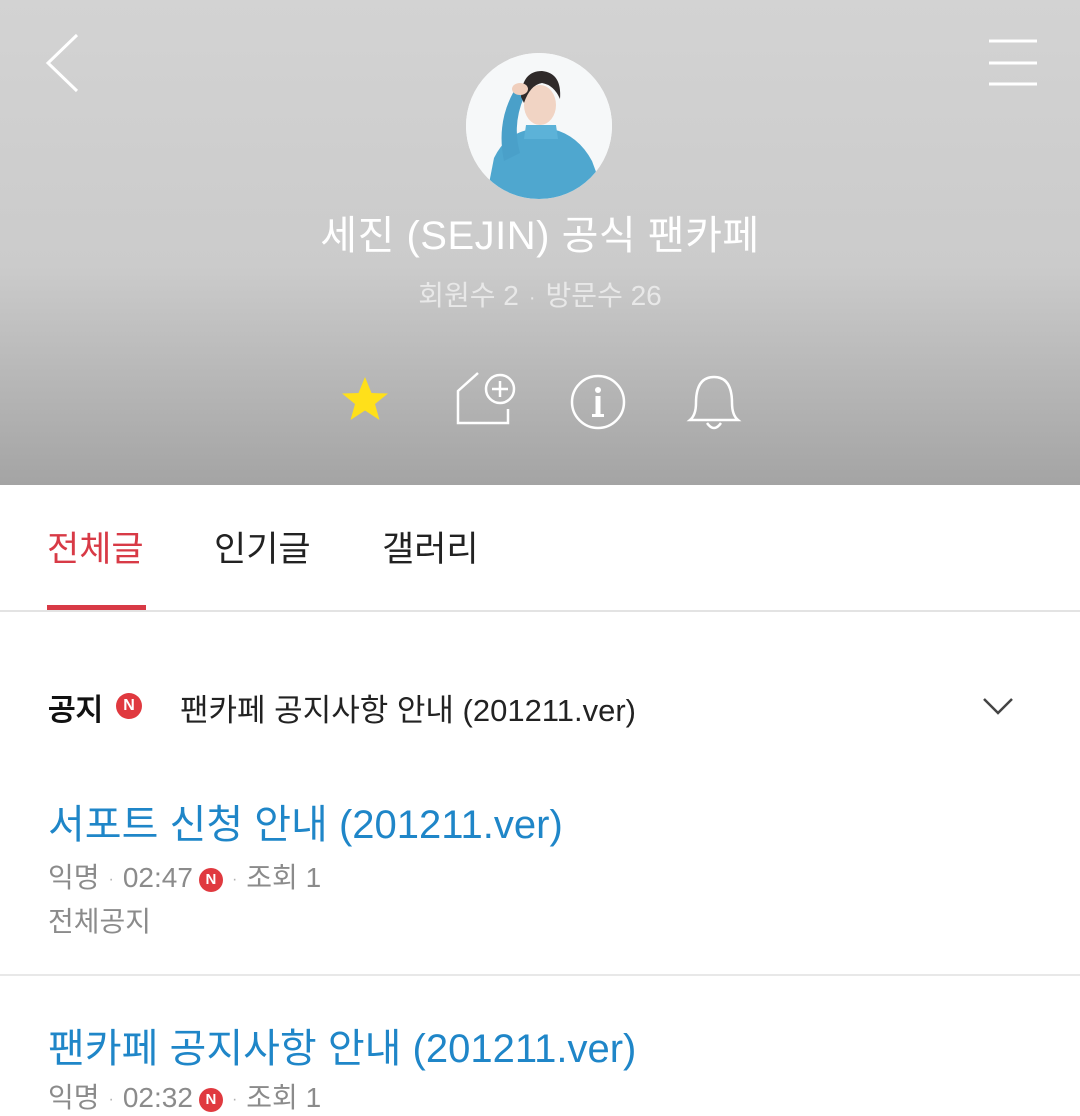 This screenshot has height=1116, width=1080. I want to click on cafe-avatar, so click(539, 126).